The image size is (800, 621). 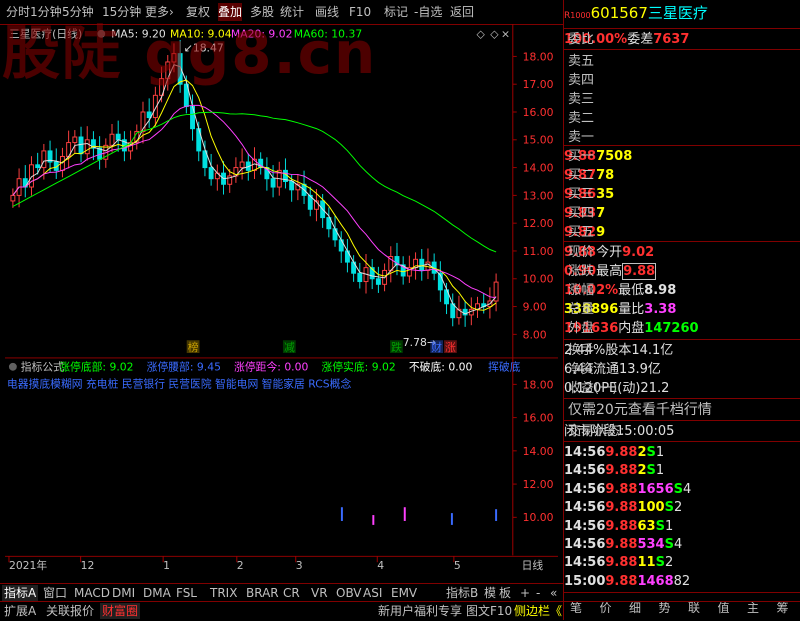 I want to click on xtick-label: 1, so click(x=166, y=565).